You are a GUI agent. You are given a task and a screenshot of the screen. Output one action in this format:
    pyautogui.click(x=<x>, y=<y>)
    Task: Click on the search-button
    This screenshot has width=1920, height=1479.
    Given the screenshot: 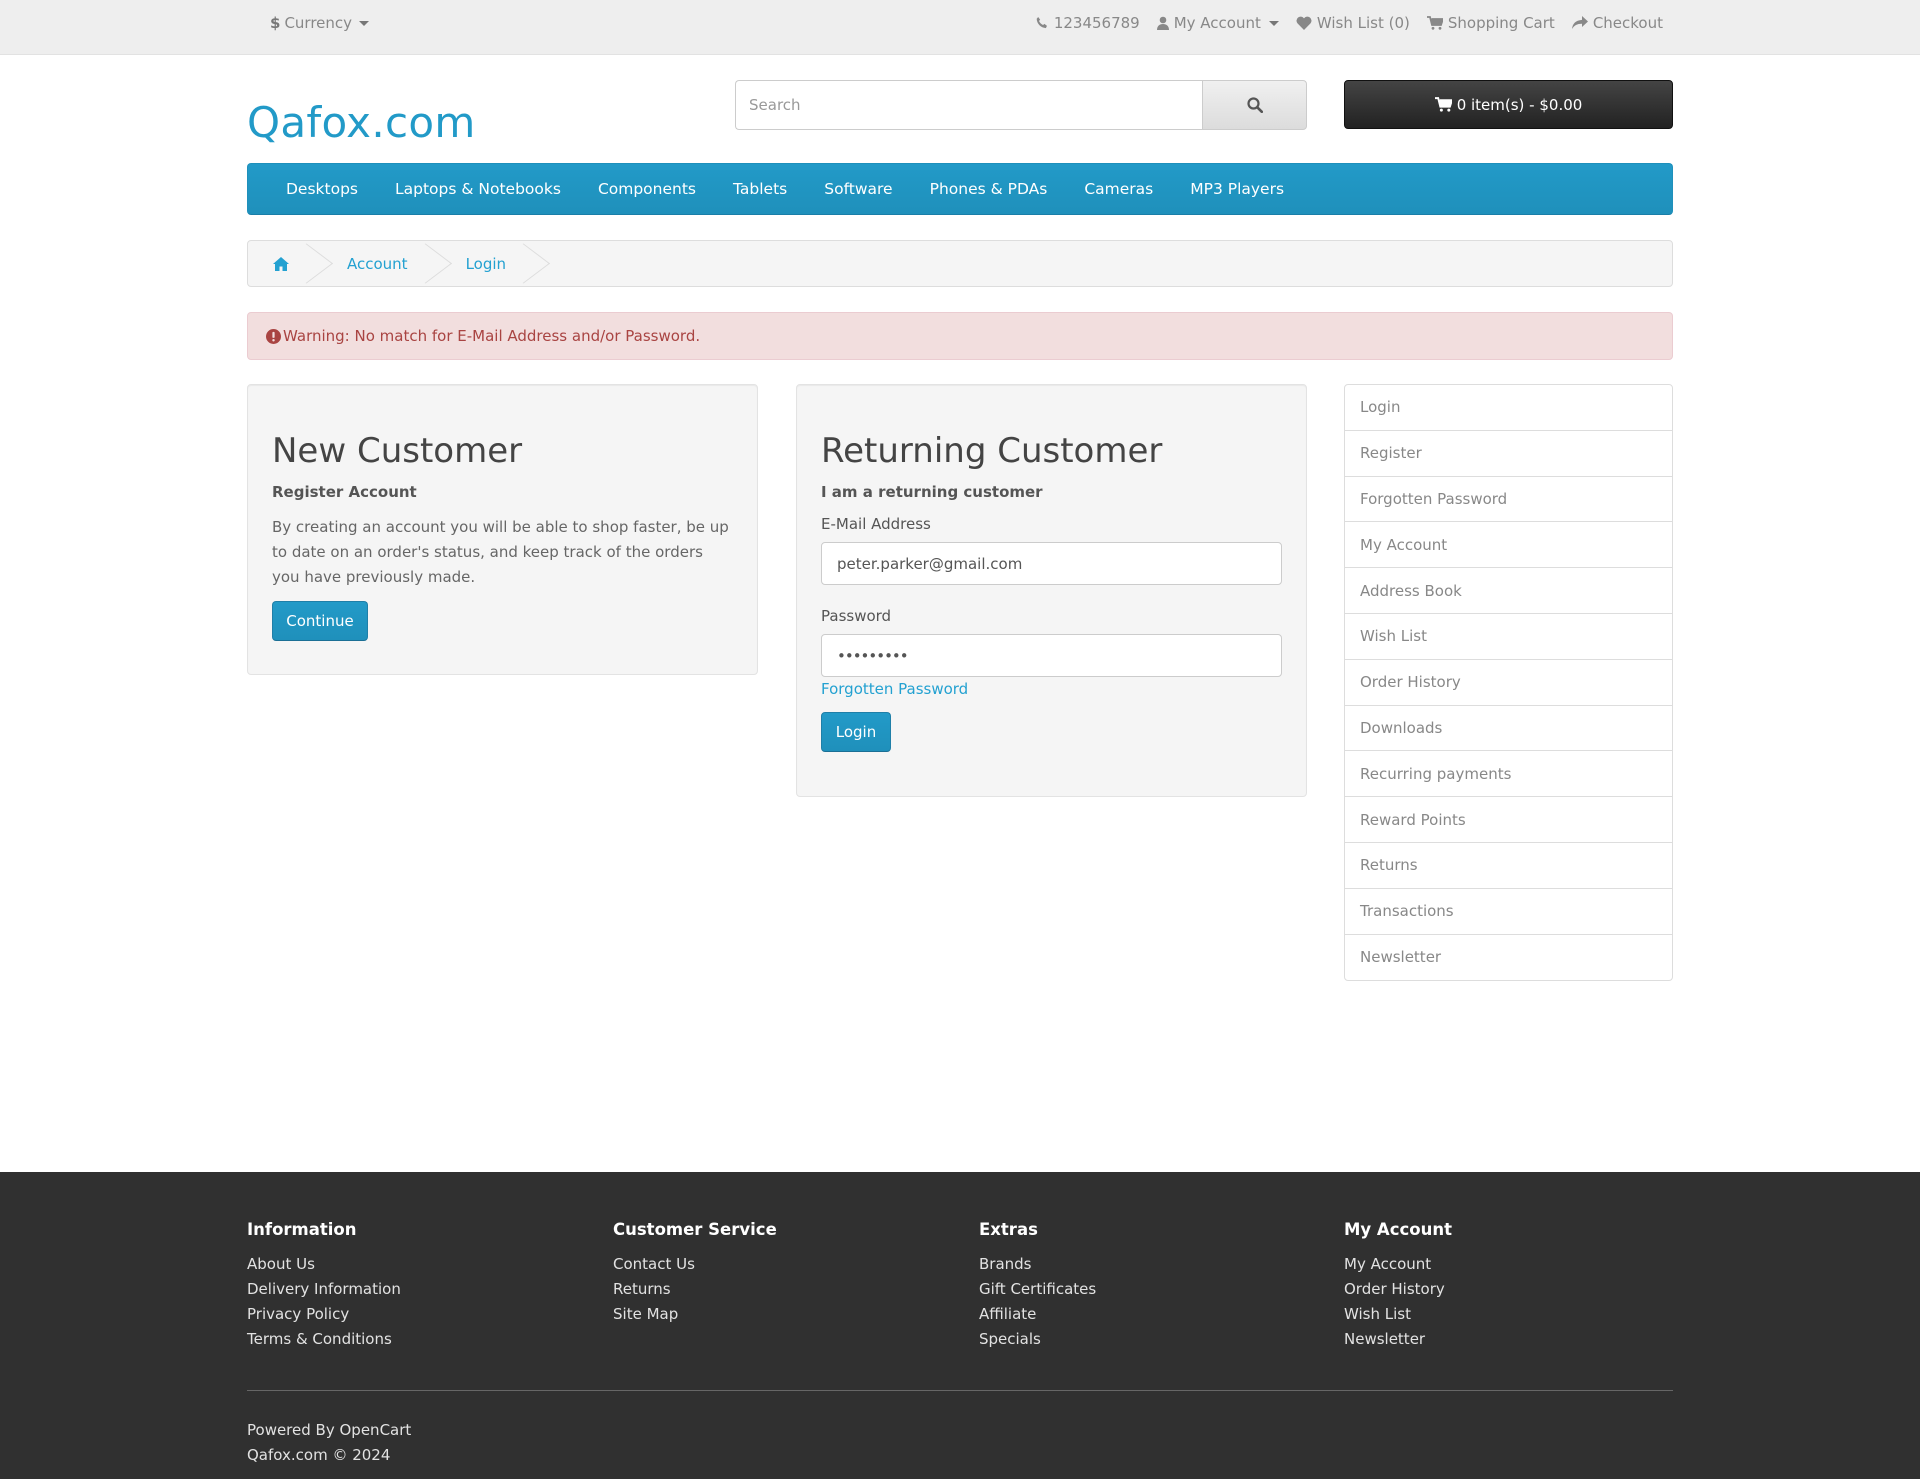 What is the action you would take?
    pyautogui.click(x=1254, y=105)
    